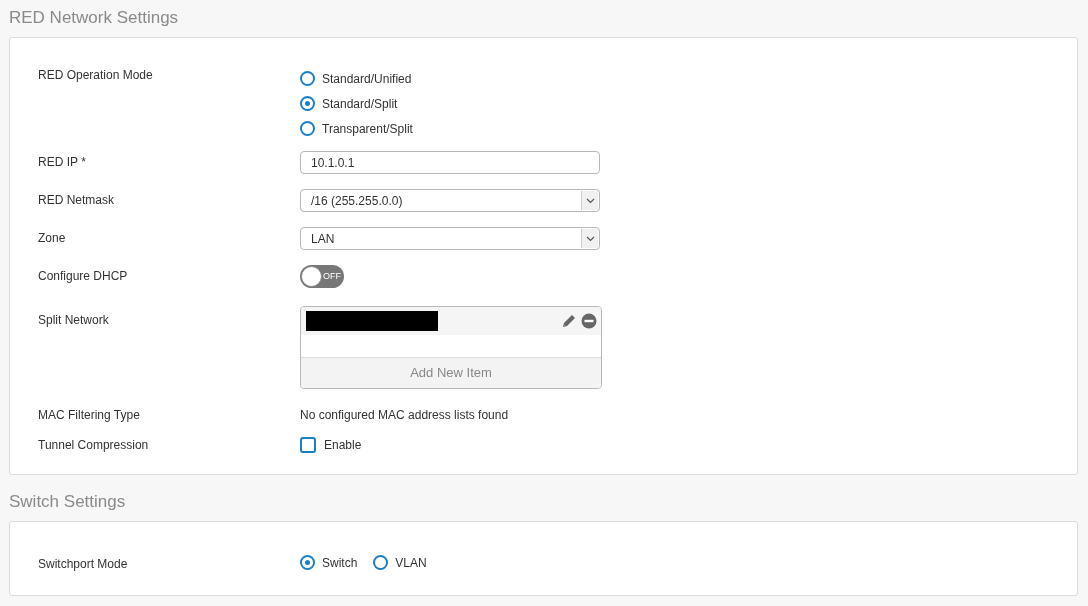 The height and width of the screenshot is (606, 1088). What do you see at coordinates (62, 162) in the screenshot?
I see `field-label: RED IP *` at bounding box center [62, 162].